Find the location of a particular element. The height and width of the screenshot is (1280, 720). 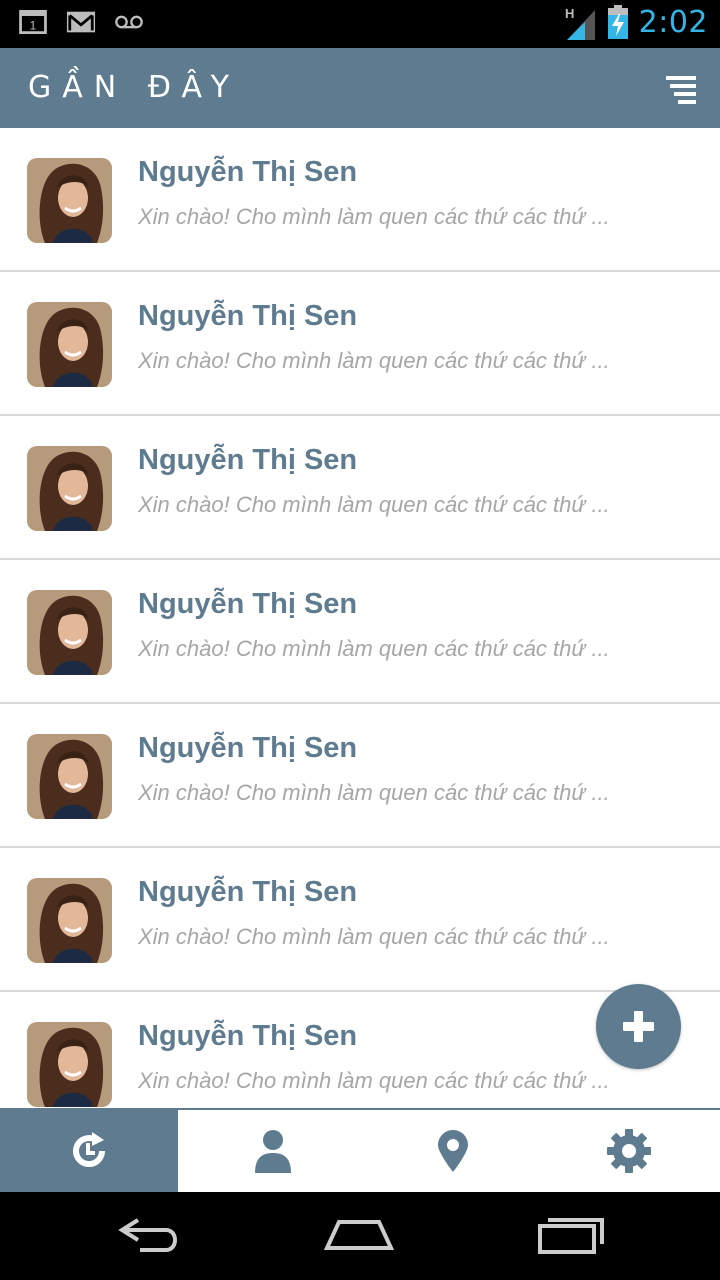

home-icon is located at coordinates (359, 1235).